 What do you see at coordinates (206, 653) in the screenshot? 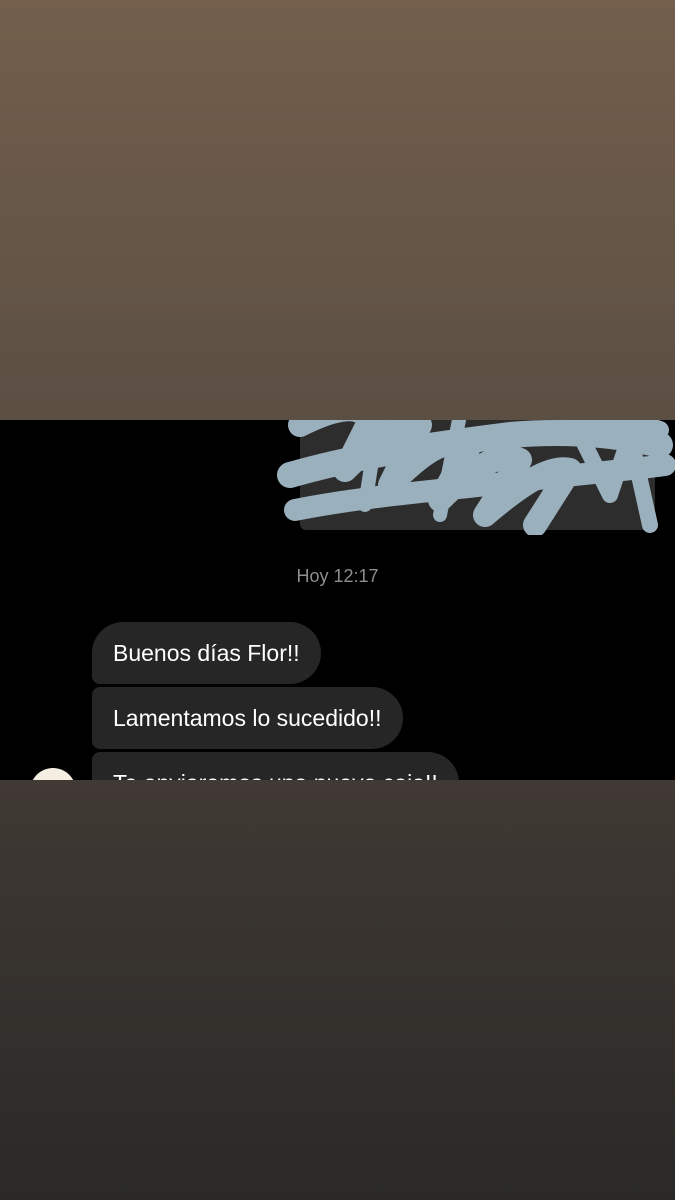
I see `message-bubble: Buenos días Flor!!` at bounding box center [206, 653].